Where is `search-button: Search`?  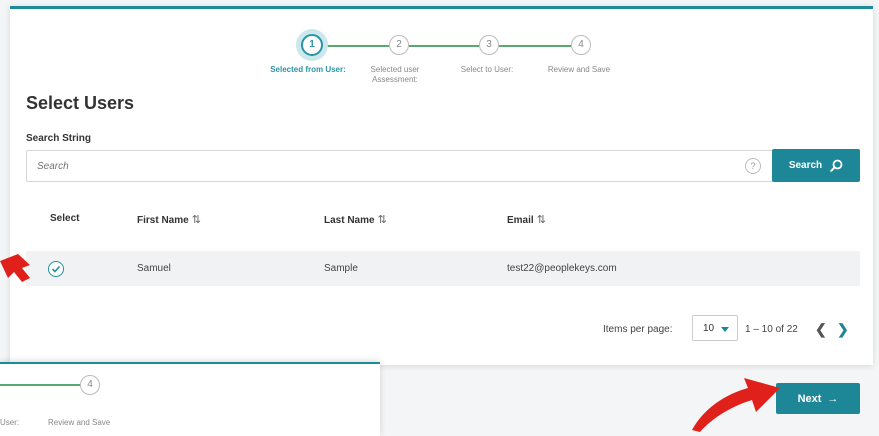
search-button: Search is located at coordinates (816, 165).